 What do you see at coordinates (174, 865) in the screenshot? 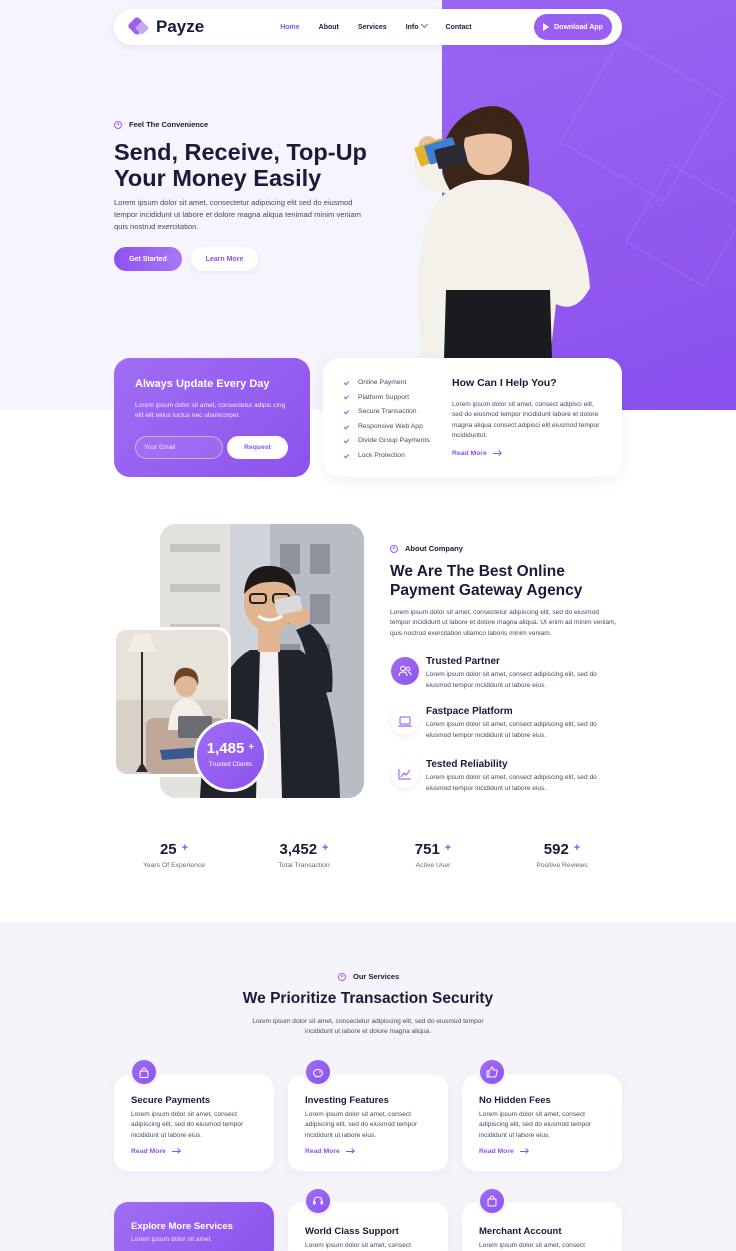
I see `stat-label: Years Of Experience` at bounding box center [174, 865].